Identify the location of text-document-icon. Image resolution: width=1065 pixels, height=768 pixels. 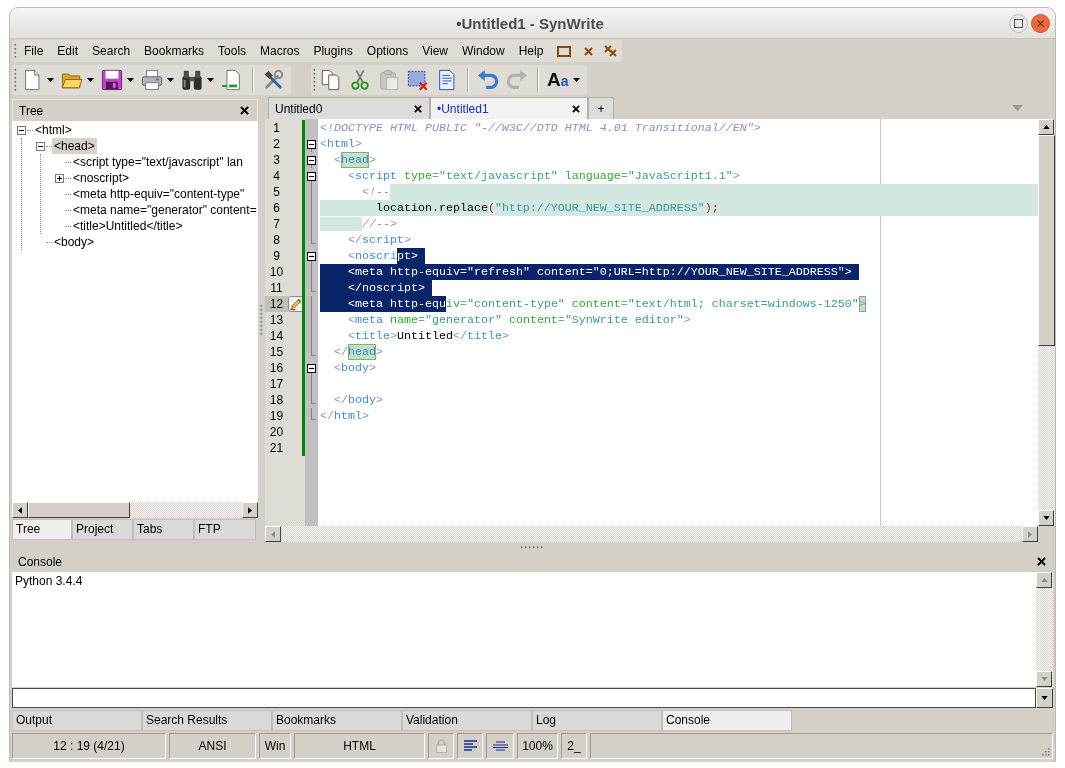
(447, 79).